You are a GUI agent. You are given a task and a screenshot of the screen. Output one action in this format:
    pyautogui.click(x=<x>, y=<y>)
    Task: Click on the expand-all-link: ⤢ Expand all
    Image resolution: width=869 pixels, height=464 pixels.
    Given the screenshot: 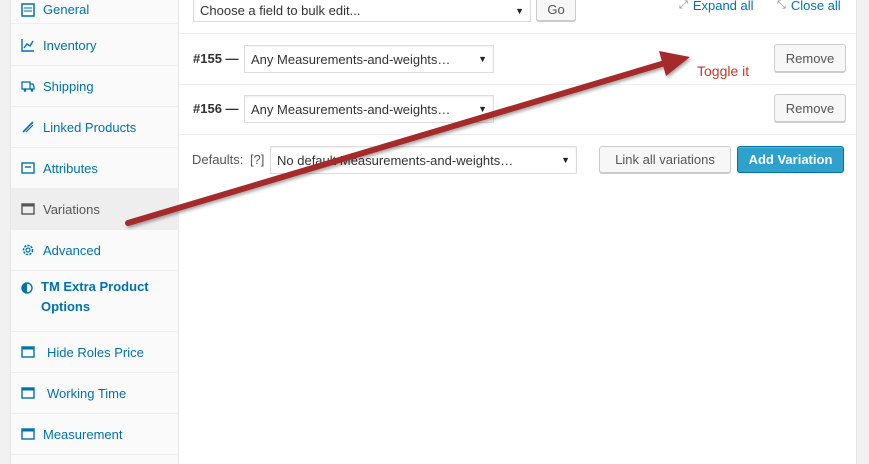 What is the action you would take?
    pyautogui.click(x=716, y=7)
    